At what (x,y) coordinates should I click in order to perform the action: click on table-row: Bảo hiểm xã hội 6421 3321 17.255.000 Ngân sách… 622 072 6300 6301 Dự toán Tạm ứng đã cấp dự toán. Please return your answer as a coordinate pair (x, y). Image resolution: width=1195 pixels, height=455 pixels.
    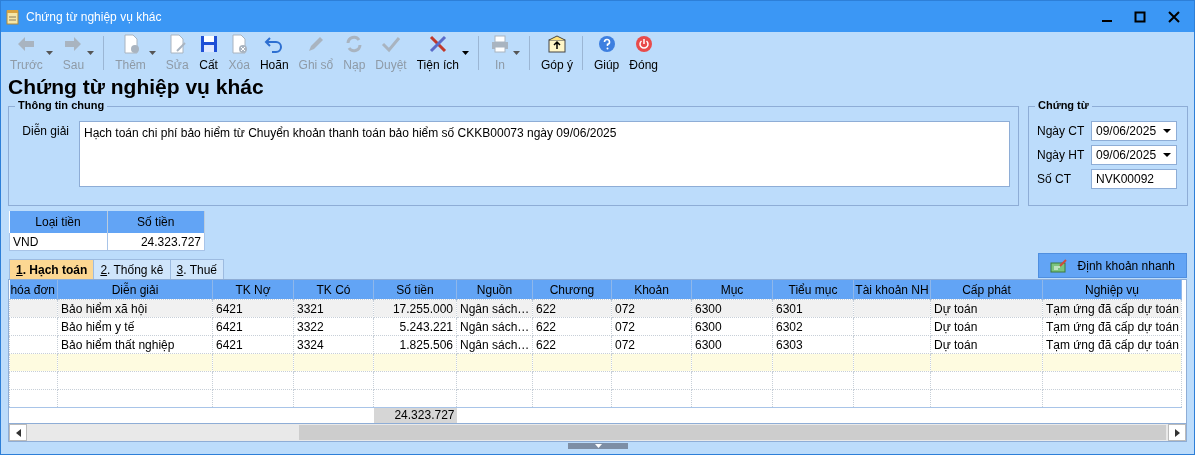
    Looking at the image, I should click on (595, 308).